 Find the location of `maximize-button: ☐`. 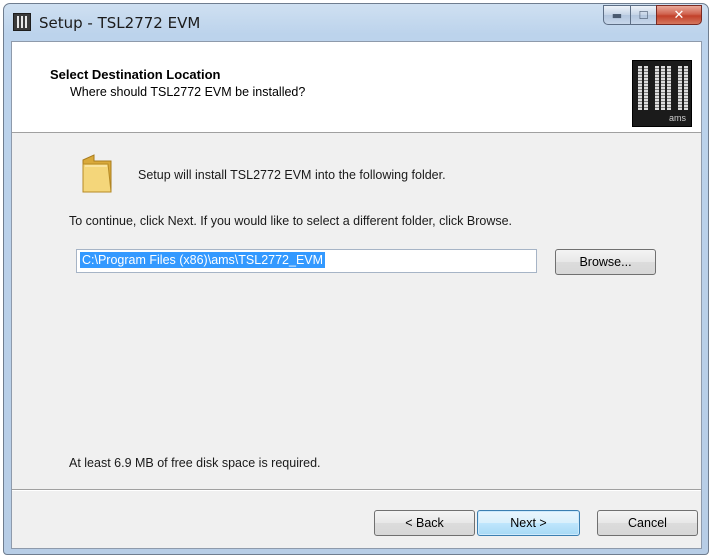

maximize-button: ☐ is located at coordinates (643, 15).